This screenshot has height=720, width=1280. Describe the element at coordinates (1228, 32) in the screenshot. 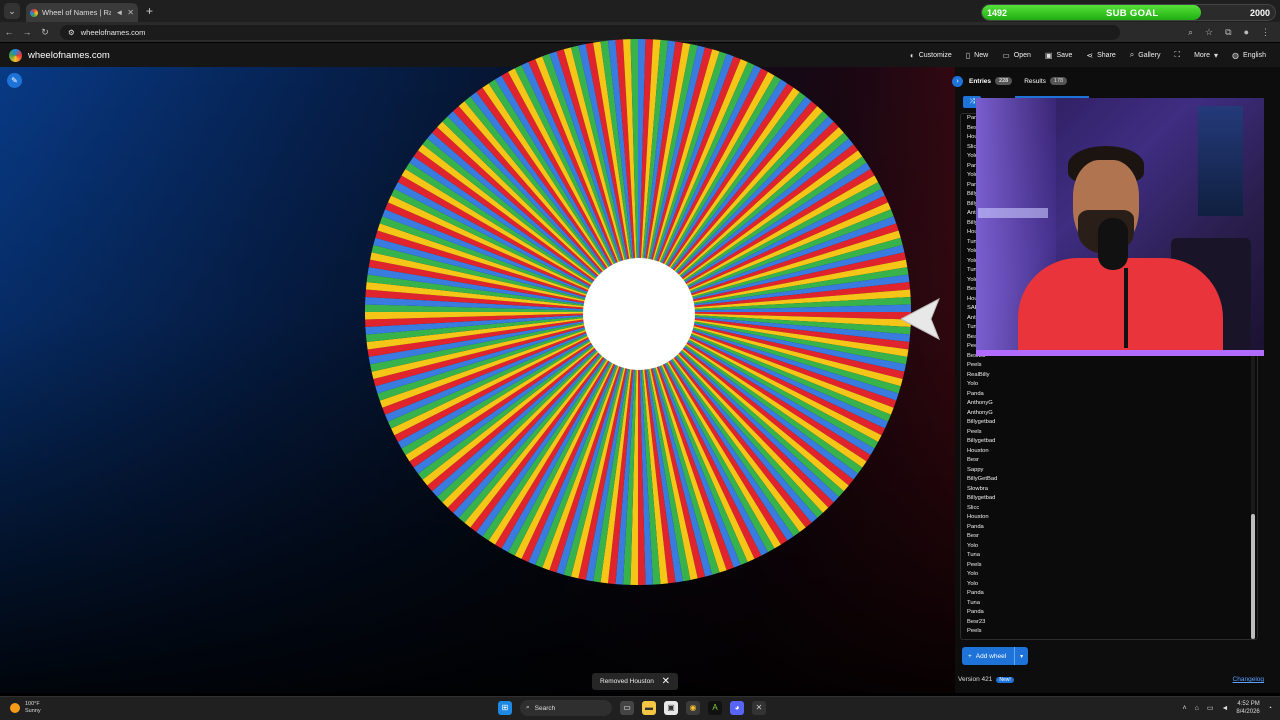

I see `extensions-icon: ⧉` at that location.